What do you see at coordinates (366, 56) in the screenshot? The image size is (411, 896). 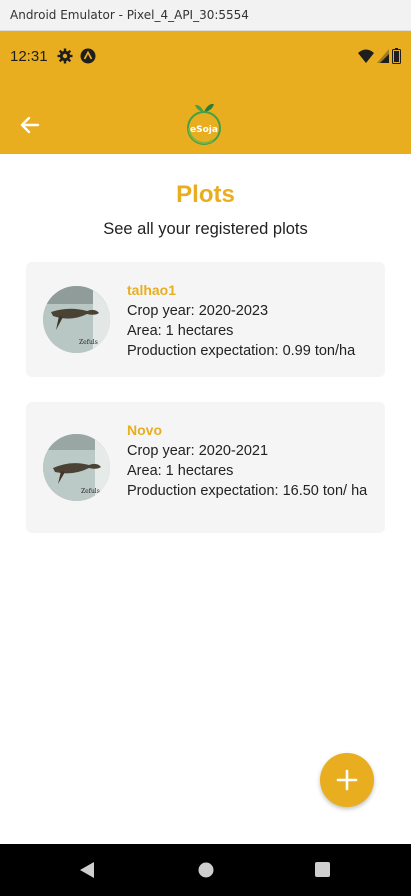 I see `wifi-icon` at bounding box center [366, 56].